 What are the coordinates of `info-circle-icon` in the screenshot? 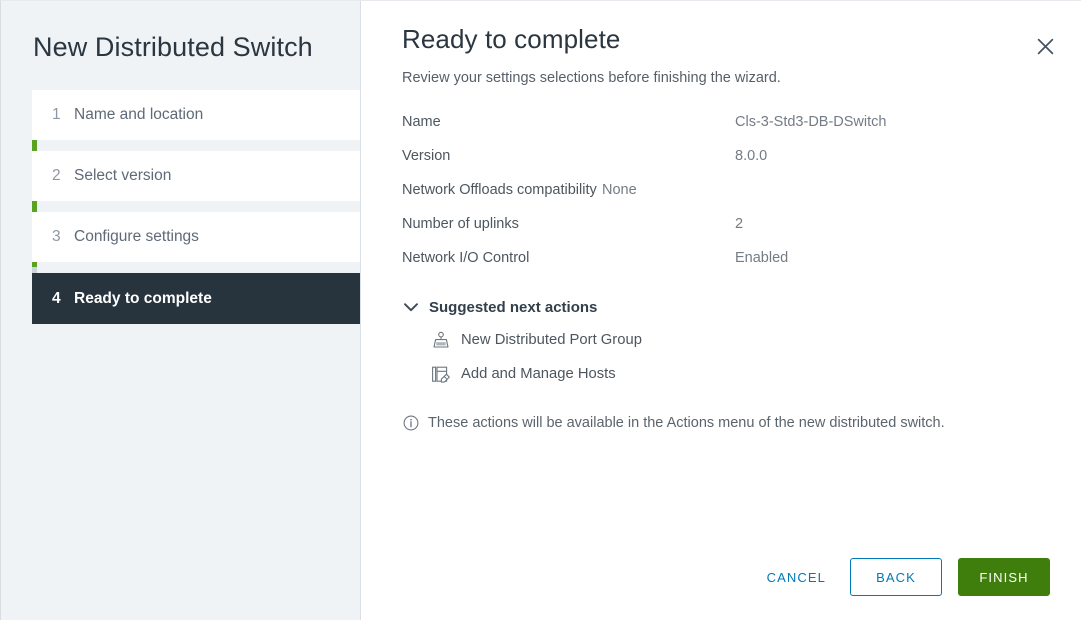 It's located at (411, 423).